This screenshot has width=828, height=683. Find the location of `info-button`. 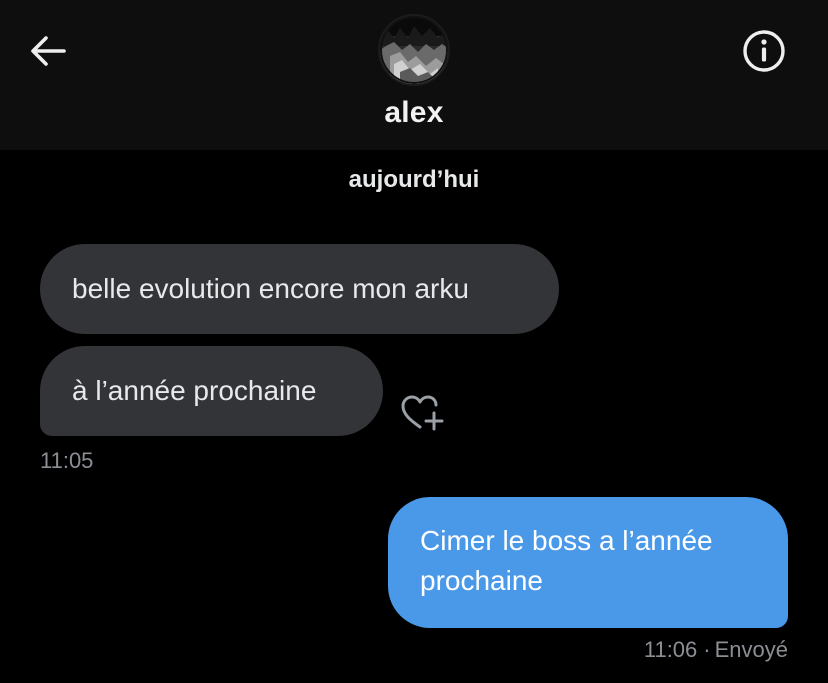

info-button is located at coordinates (764, 51).